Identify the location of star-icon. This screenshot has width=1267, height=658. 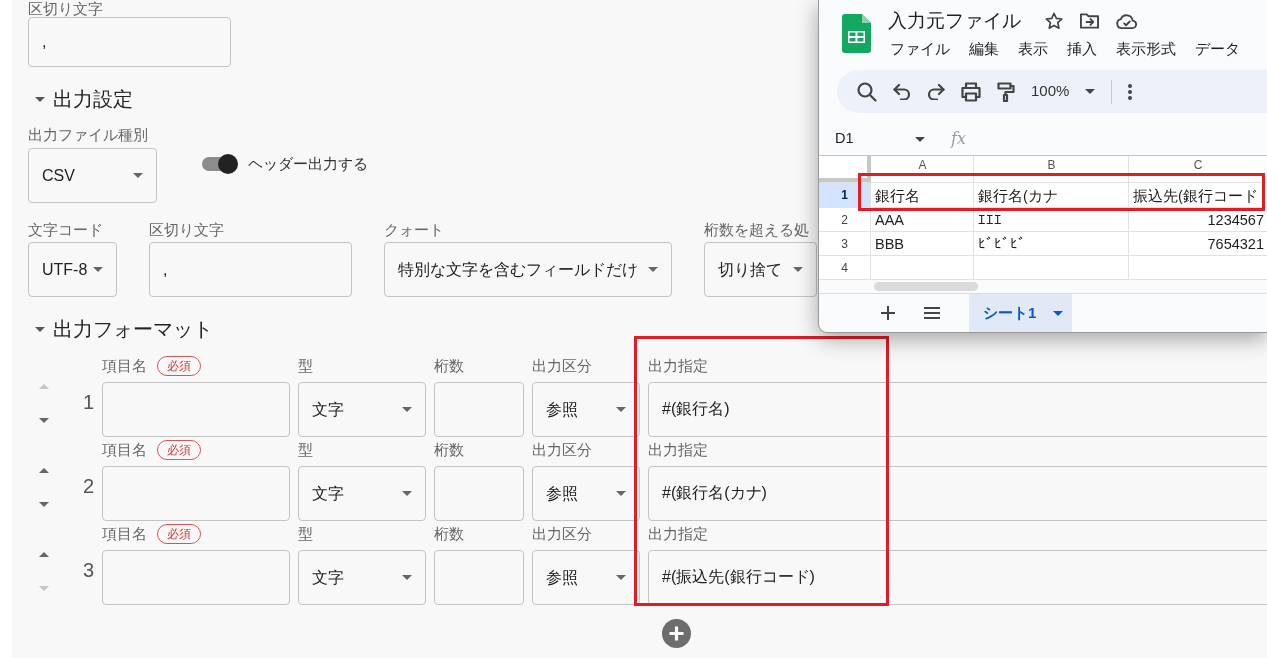
(1054, 21).